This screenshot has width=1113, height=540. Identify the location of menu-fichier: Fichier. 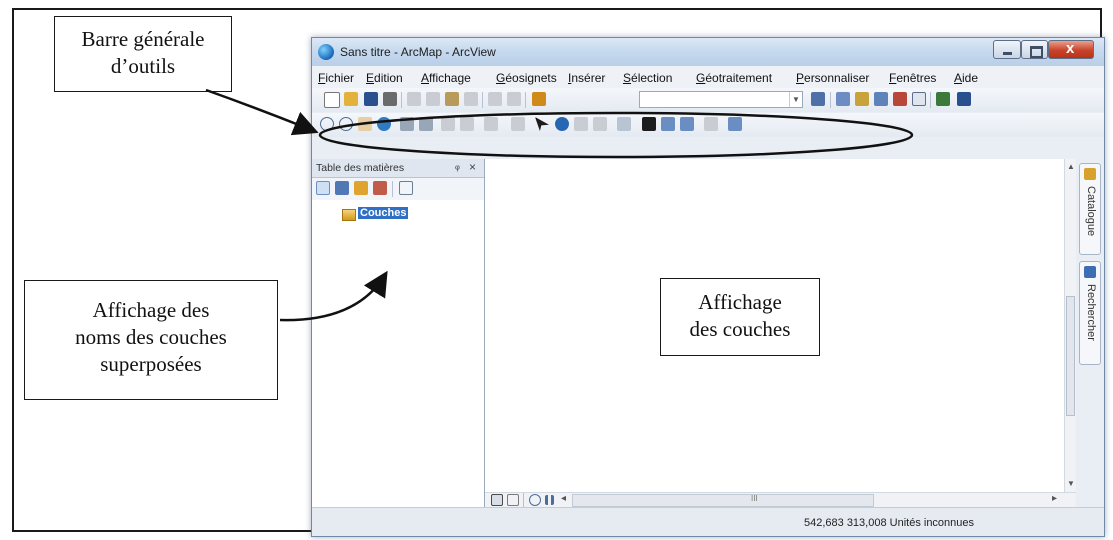
(336, 78).